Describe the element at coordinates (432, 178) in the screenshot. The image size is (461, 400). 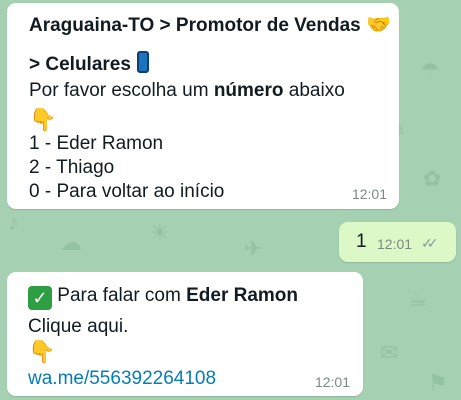
I see `doodle-icon: ✿` at that location.